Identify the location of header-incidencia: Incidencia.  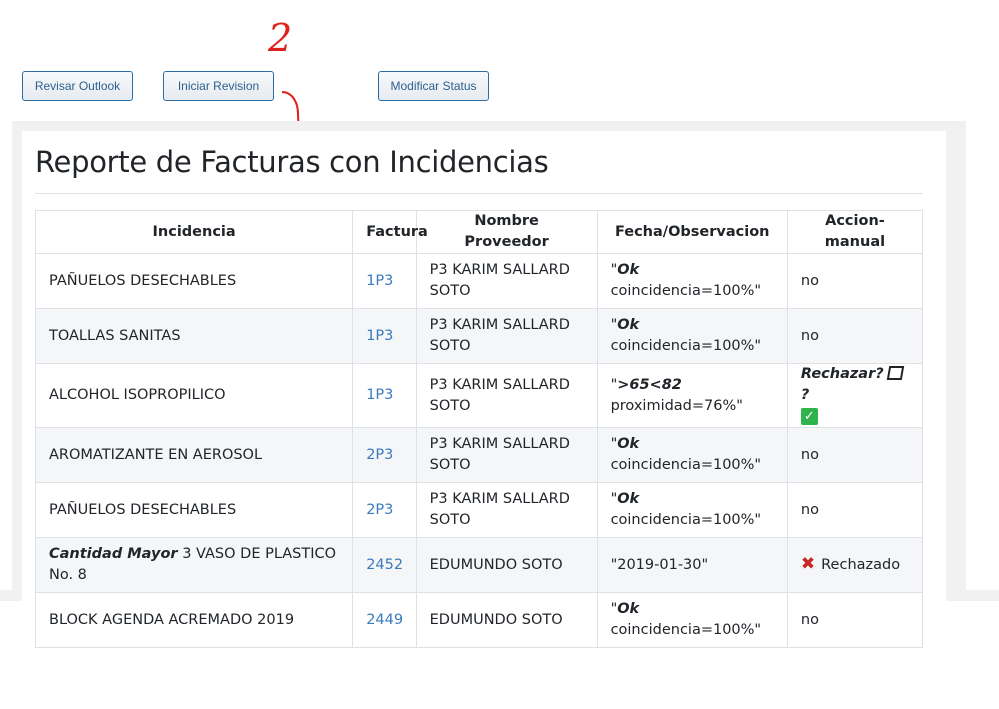
(194, 232).